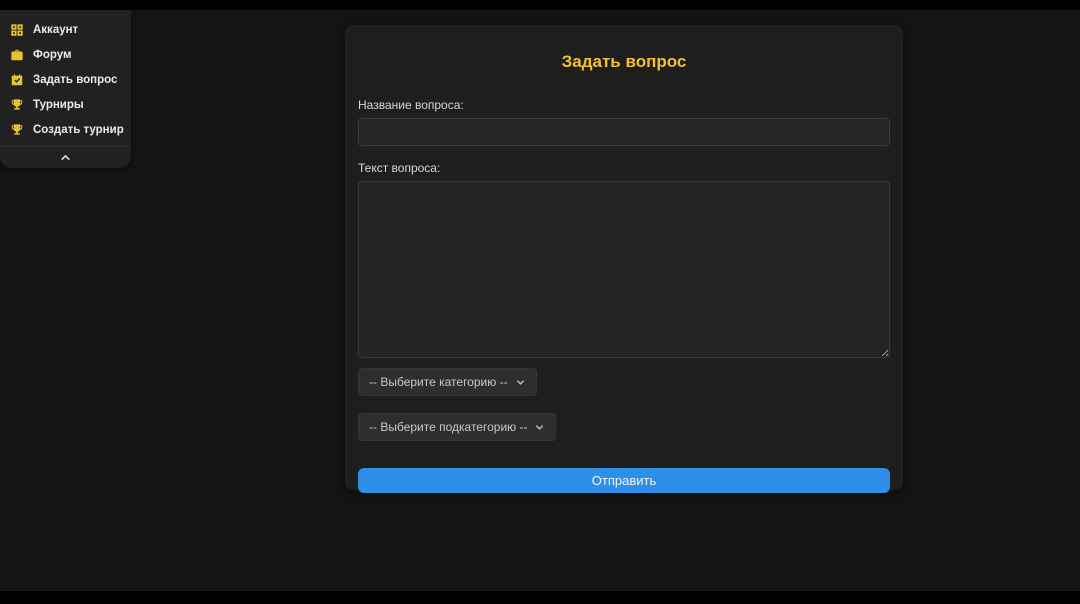 Image resolution: width=1080 pixels, height=604 pixels. I want to click on category-select-value: -- Выберите категорию --, so click(438, 382).